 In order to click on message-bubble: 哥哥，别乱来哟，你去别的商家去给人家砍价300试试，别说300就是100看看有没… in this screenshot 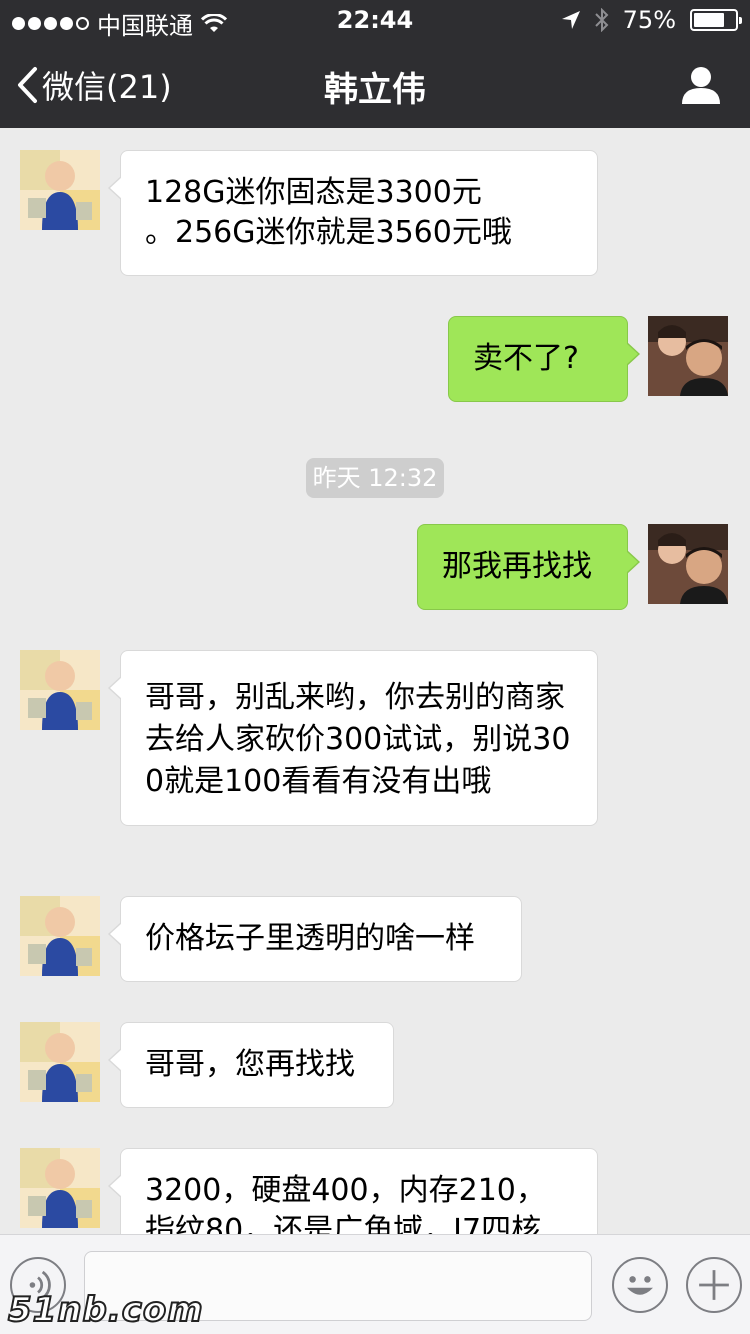, I will do `click(353, 738)`.